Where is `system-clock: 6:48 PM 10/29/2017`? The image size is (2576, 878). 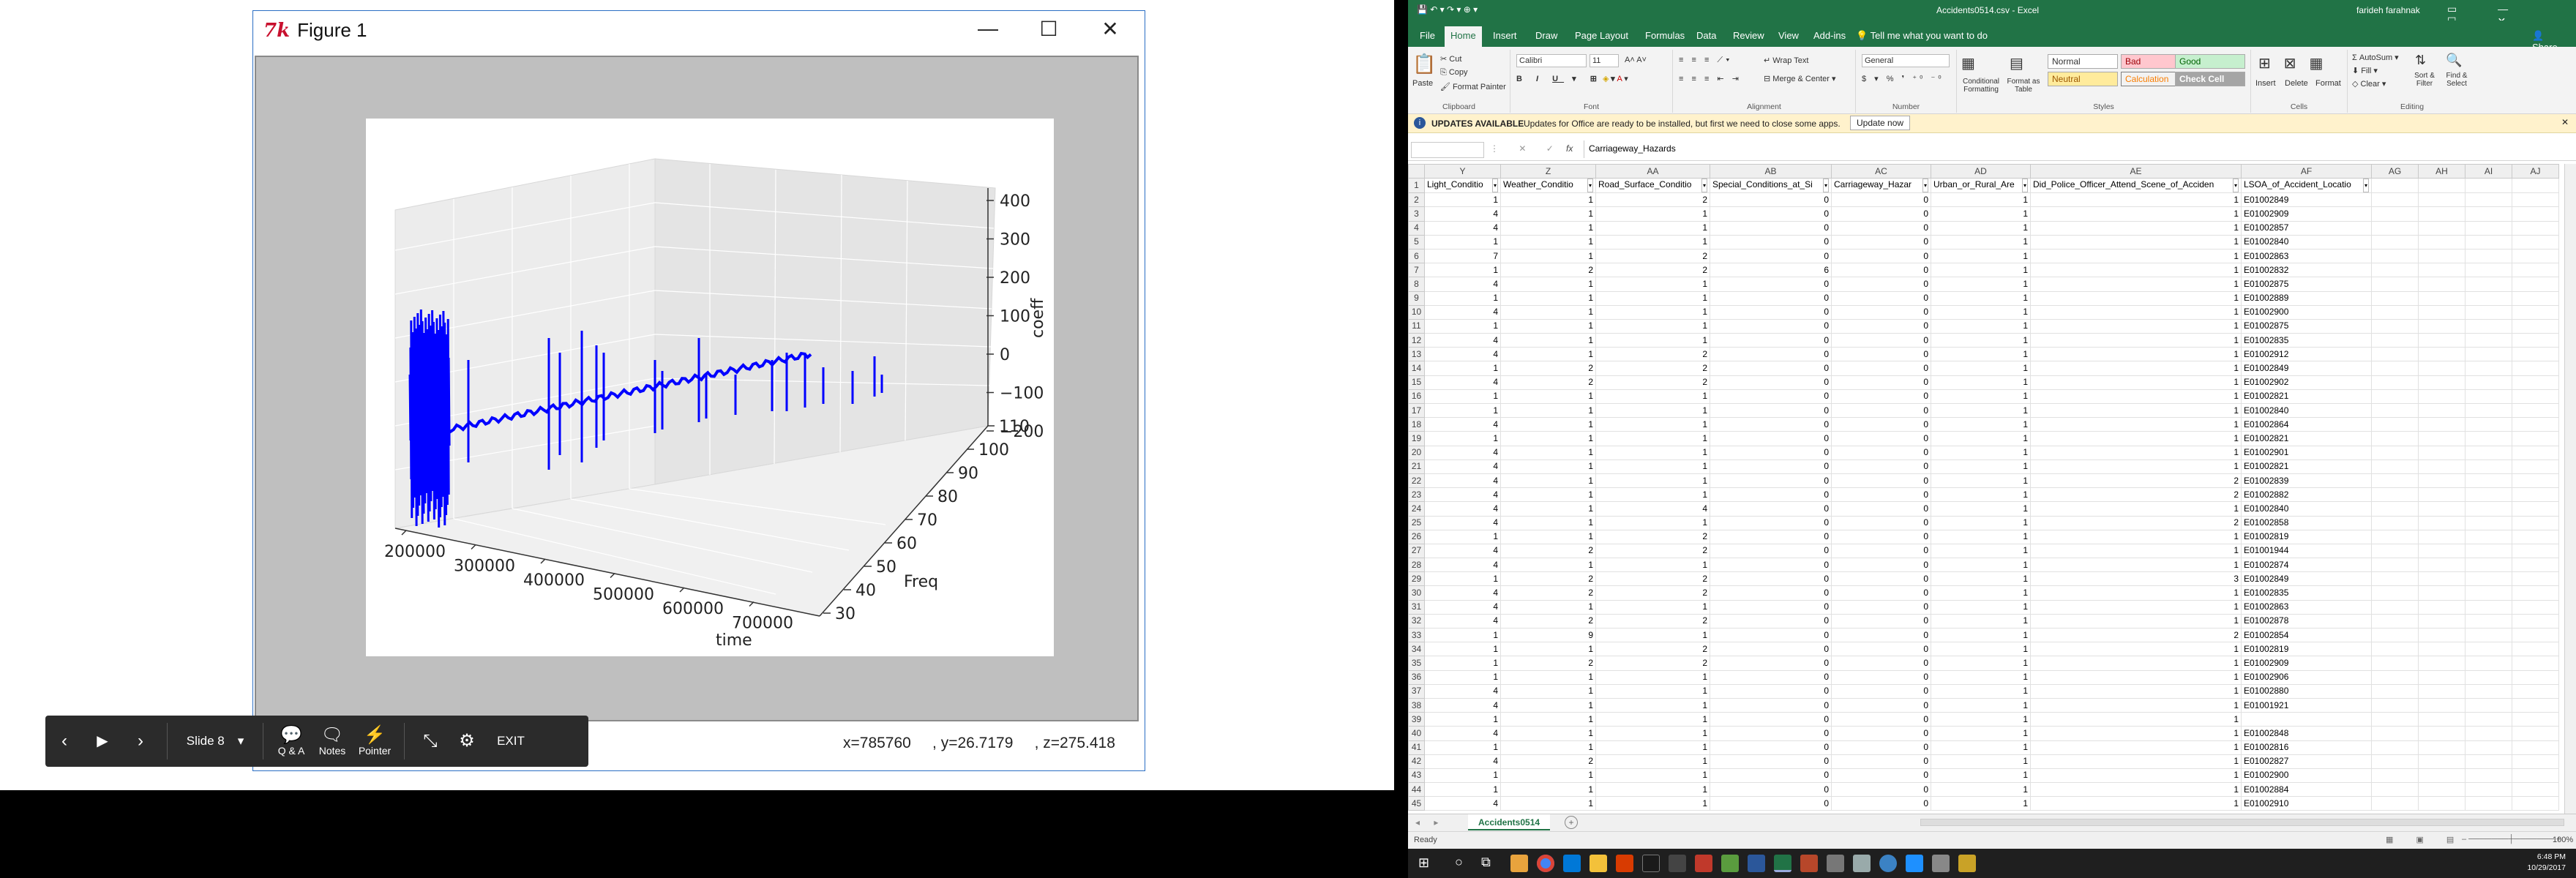
system-clock: 6:48 PM 10/29/2017 is located at coordinates (2546, 863).